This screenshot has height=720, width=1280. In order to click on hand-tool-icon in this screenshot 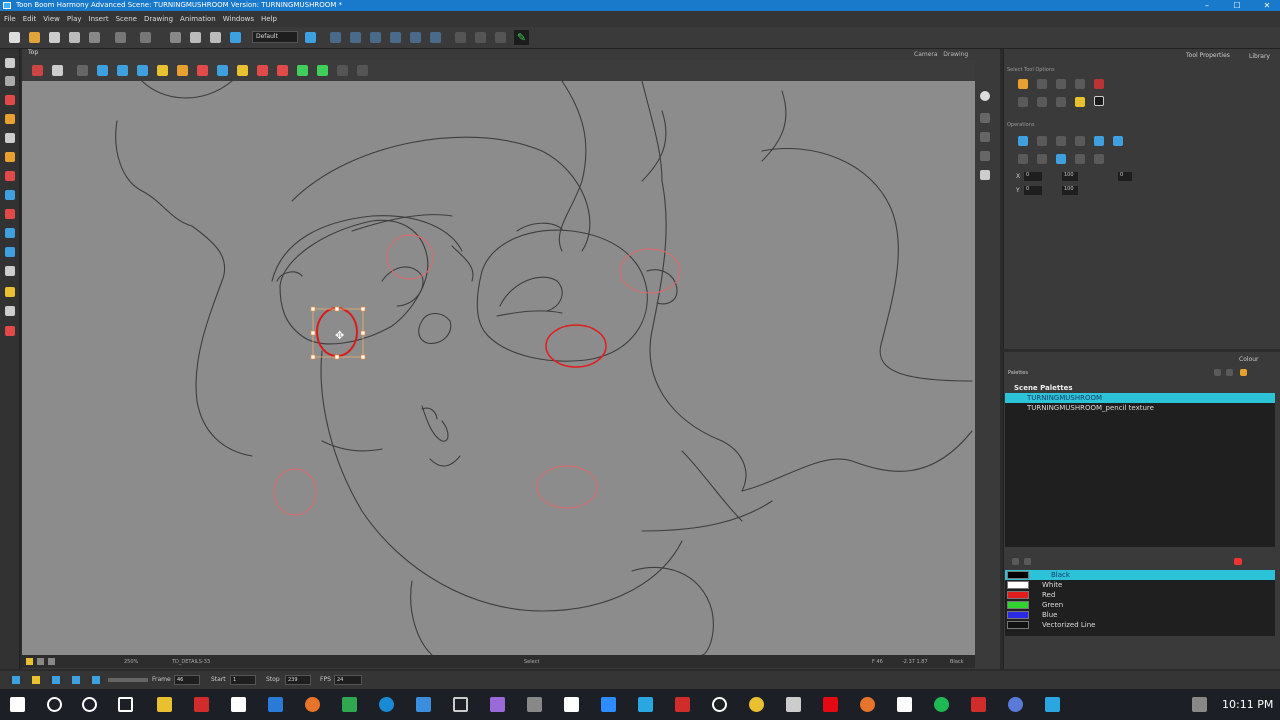, I will do `click(10, 271)`.